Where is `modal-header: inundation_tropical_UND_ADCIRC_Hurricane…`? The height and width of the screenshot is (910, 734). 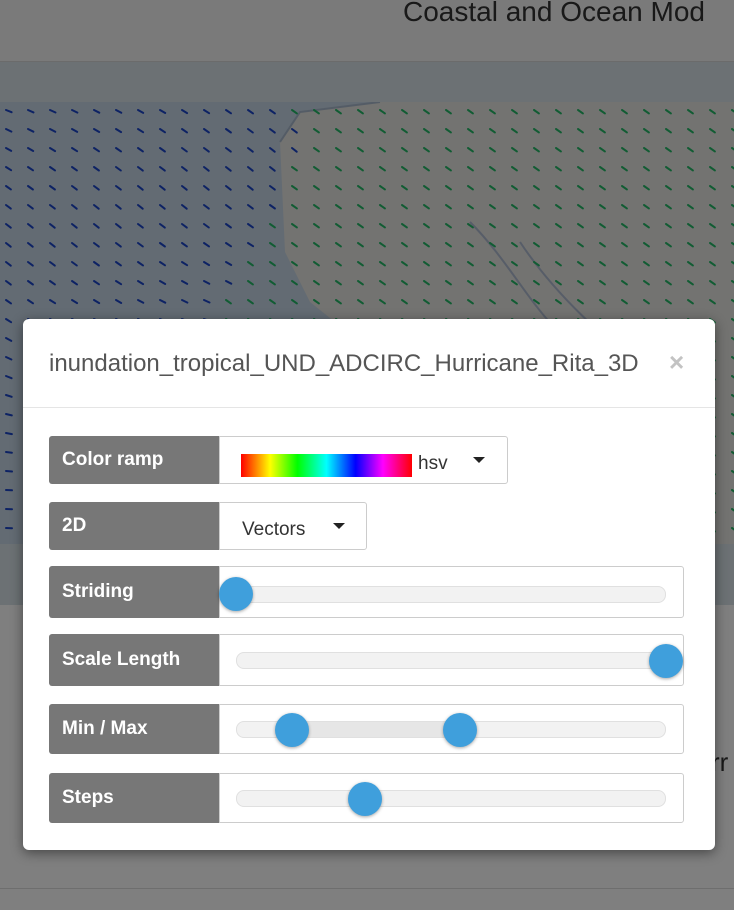
modal-header: inundation_tropical_UND_ADCIRC_Hurricane… is located at coordinates (369, 363).